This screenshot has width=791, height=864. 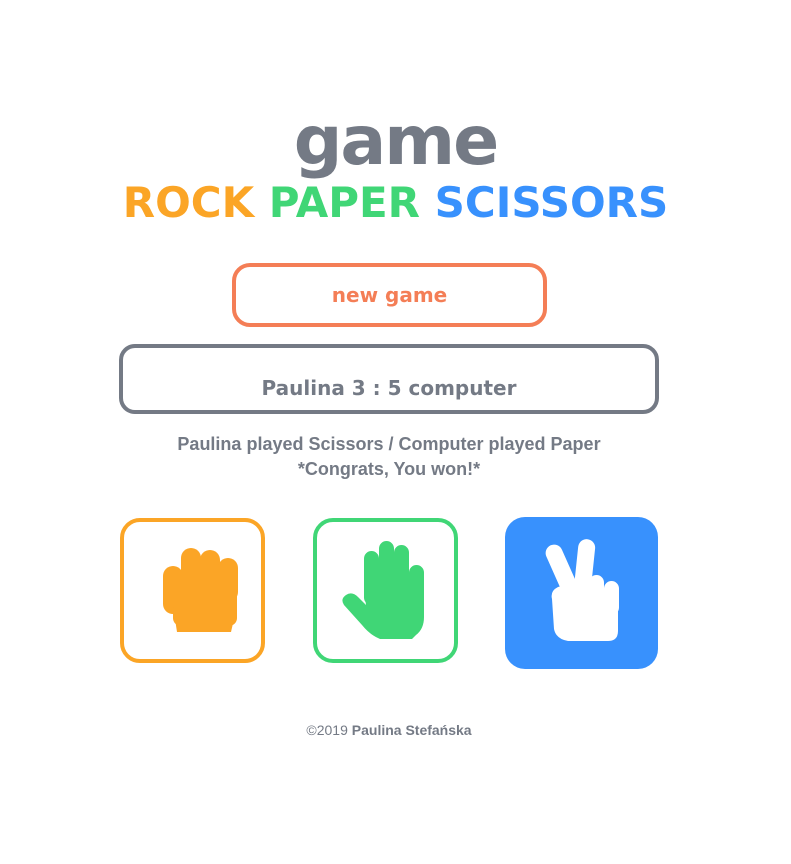 I want to click on fist-icon, so click(x=200, y=589).